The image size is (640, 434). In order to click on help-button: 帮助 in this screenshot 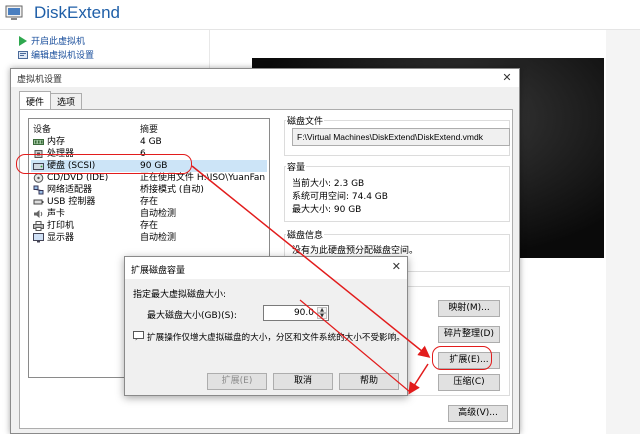, I will do `click(369, 381)`.